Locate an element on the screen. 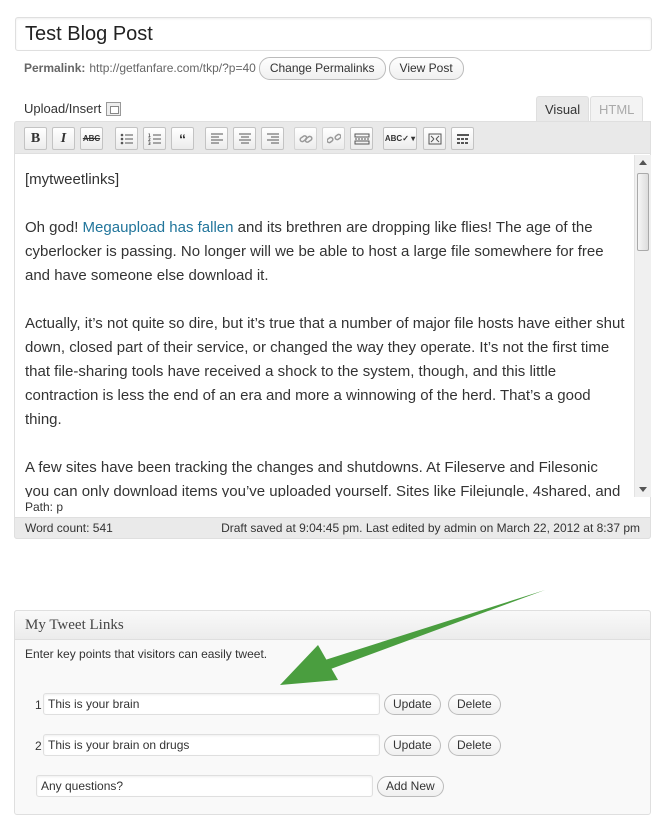  align-center-icon is located at coordinates (244, 138).